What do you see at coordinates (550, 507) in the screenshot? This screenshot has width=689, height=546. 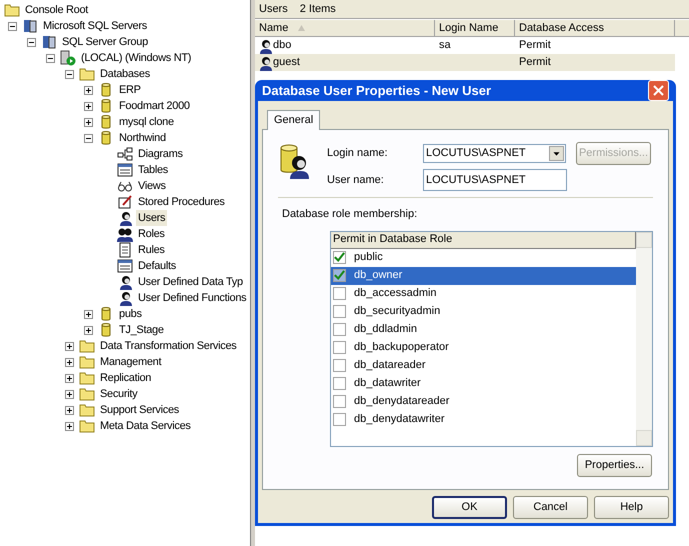 I see `dialog-button: Cancel` at bounding box center [550, 507].